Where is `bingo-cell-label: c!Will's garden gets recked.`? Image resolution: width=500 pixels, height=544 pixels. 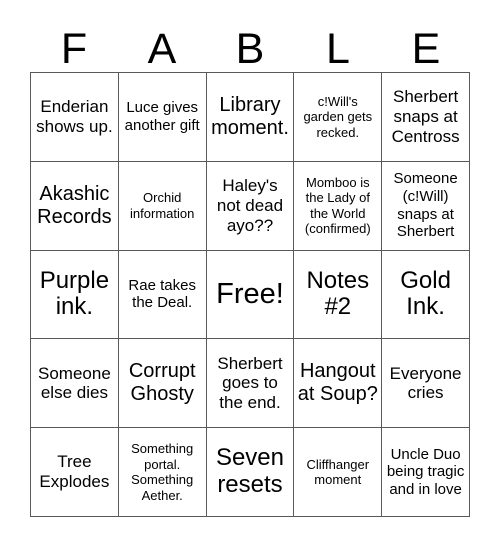 bingo-cell-label: c!Will's garden gets recked. is located at coordinates (338, 116).